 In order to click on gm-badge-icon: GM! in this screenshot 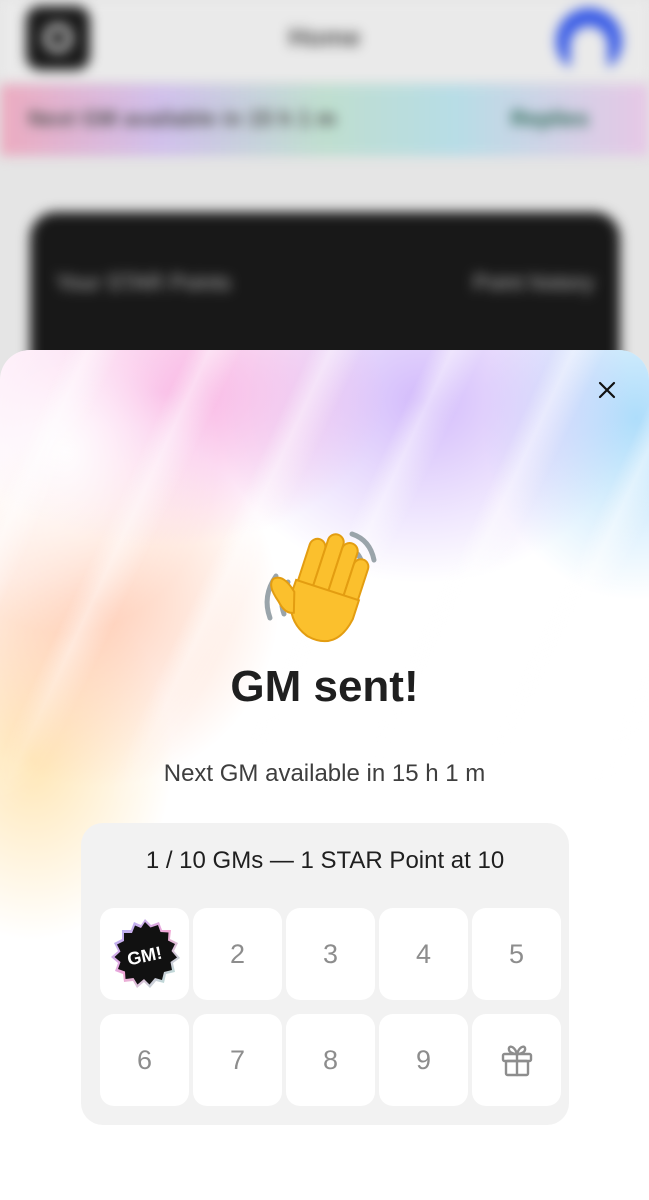, I will do `click(145, 953)`.